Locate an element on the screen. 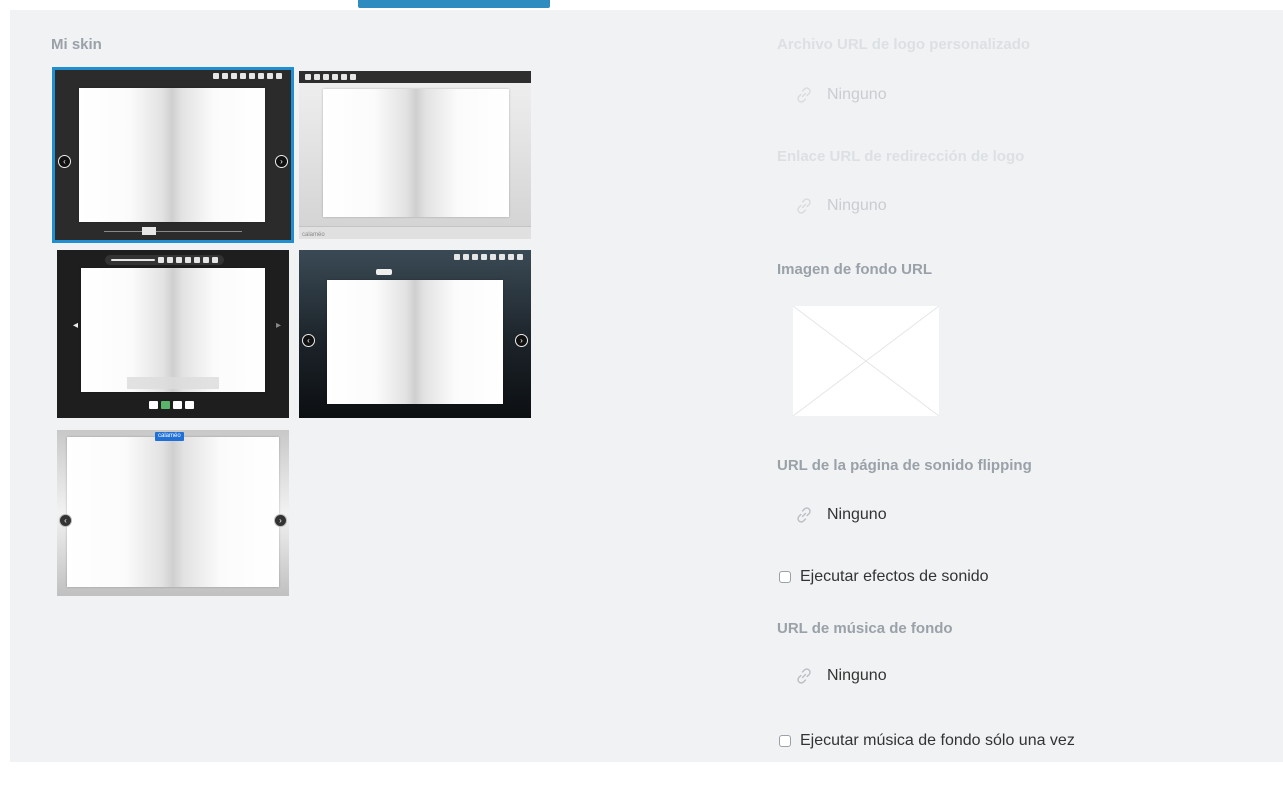 The image size is (1283, 789). flip-sound-value: Ninguno is located at coordinates (857, 514).